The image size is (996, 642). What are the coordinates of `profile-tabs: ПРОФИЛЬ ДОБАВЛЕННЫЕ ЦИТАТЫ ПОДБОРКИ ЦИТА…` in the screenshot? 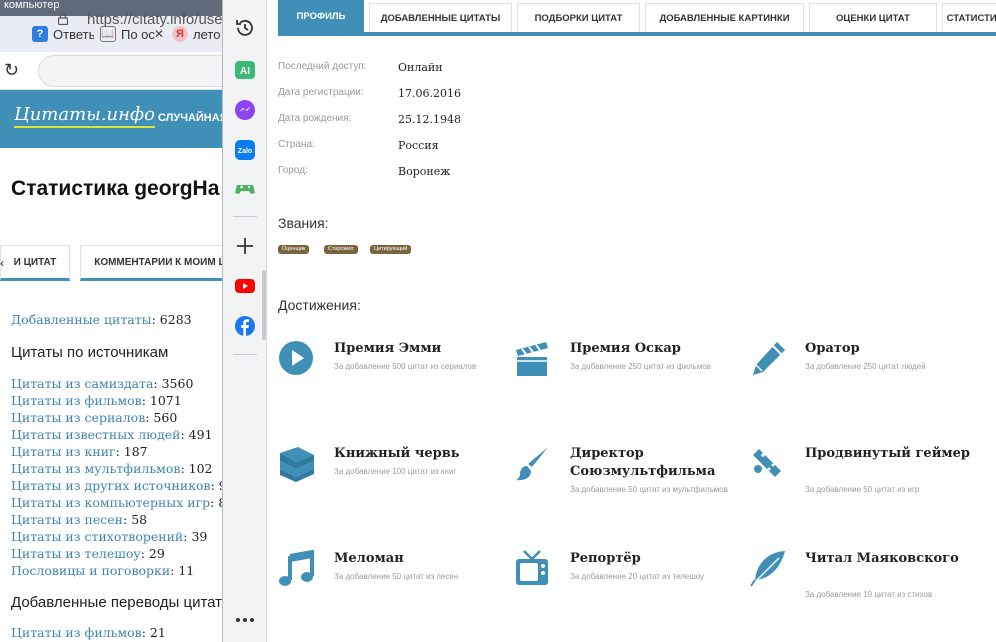 It's located at (637, 18).